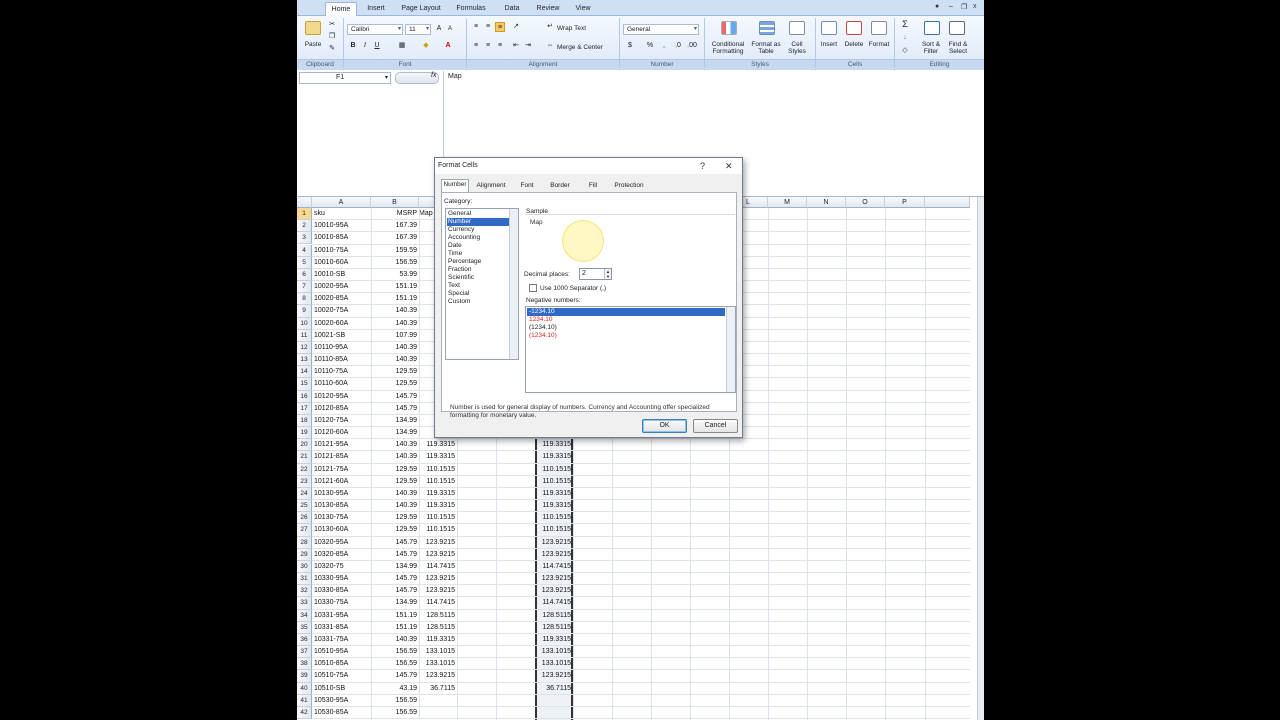  Describe the element at coordinates (500, 27) in the screenshot. I see `align-bottom-icon: ≡` at that location.